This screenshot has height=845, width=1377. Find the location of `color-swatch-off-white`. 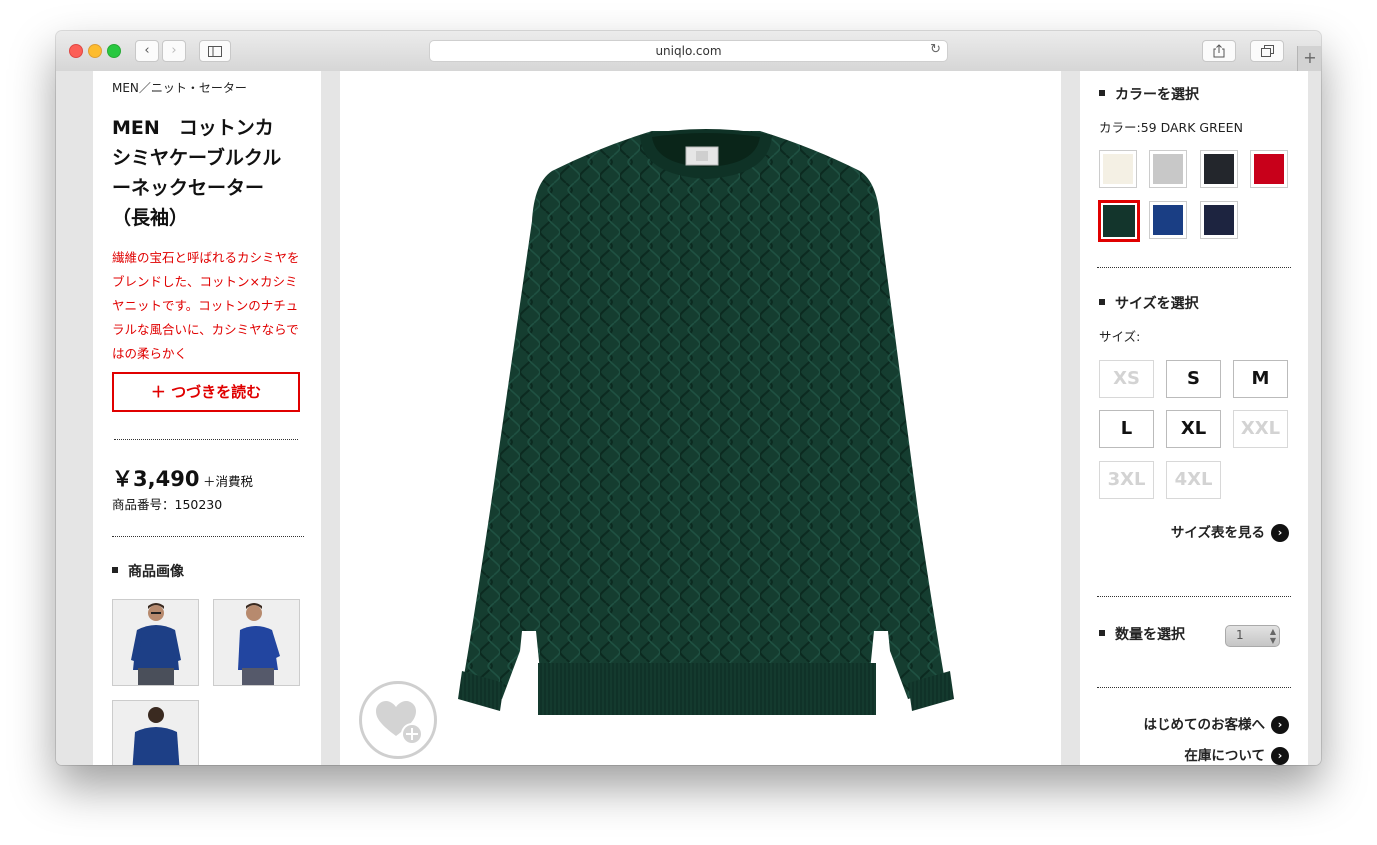

color-swatch-off-white is located at coordinates (1118, 169).